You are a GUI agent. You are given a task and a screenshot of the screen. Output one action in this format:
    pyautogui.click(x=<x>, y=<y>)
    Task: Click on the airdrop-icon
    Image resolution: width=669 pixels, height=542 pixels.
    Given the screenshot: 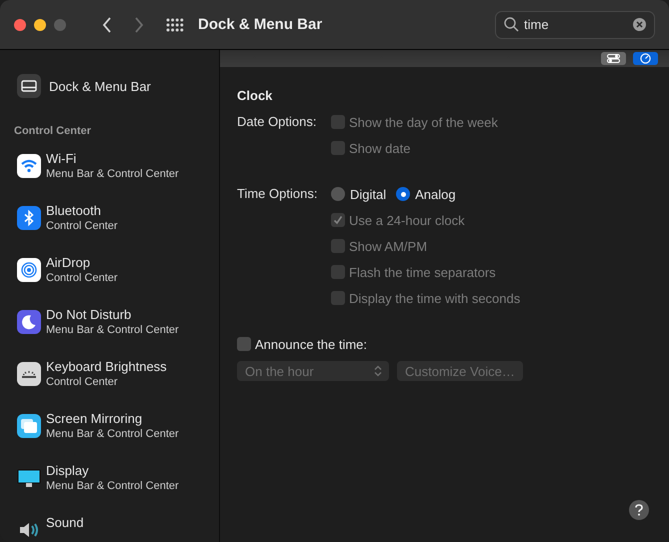 What is the action you would take?
    pyautogui.click(x=29, y=270)
    